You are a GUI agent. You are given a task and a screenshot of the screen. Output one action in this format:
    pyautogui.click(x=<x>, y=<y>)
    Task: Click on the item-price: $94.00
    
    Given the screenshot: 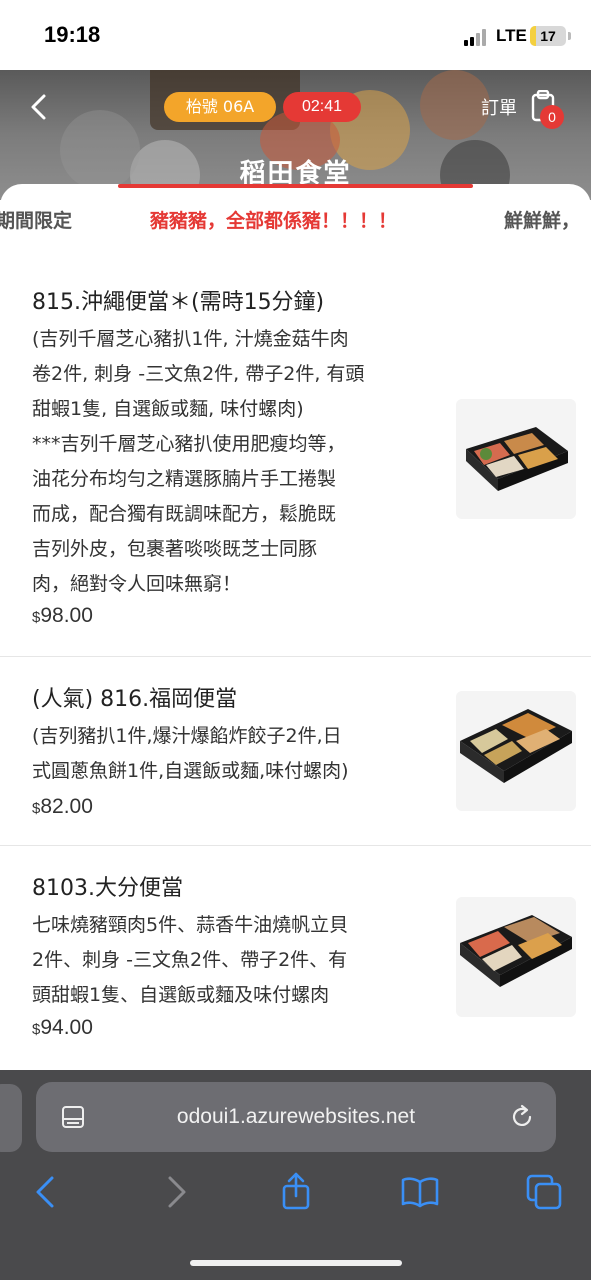 What is the action you would take?
    pyautogui.click(x=62, y=1027)
    